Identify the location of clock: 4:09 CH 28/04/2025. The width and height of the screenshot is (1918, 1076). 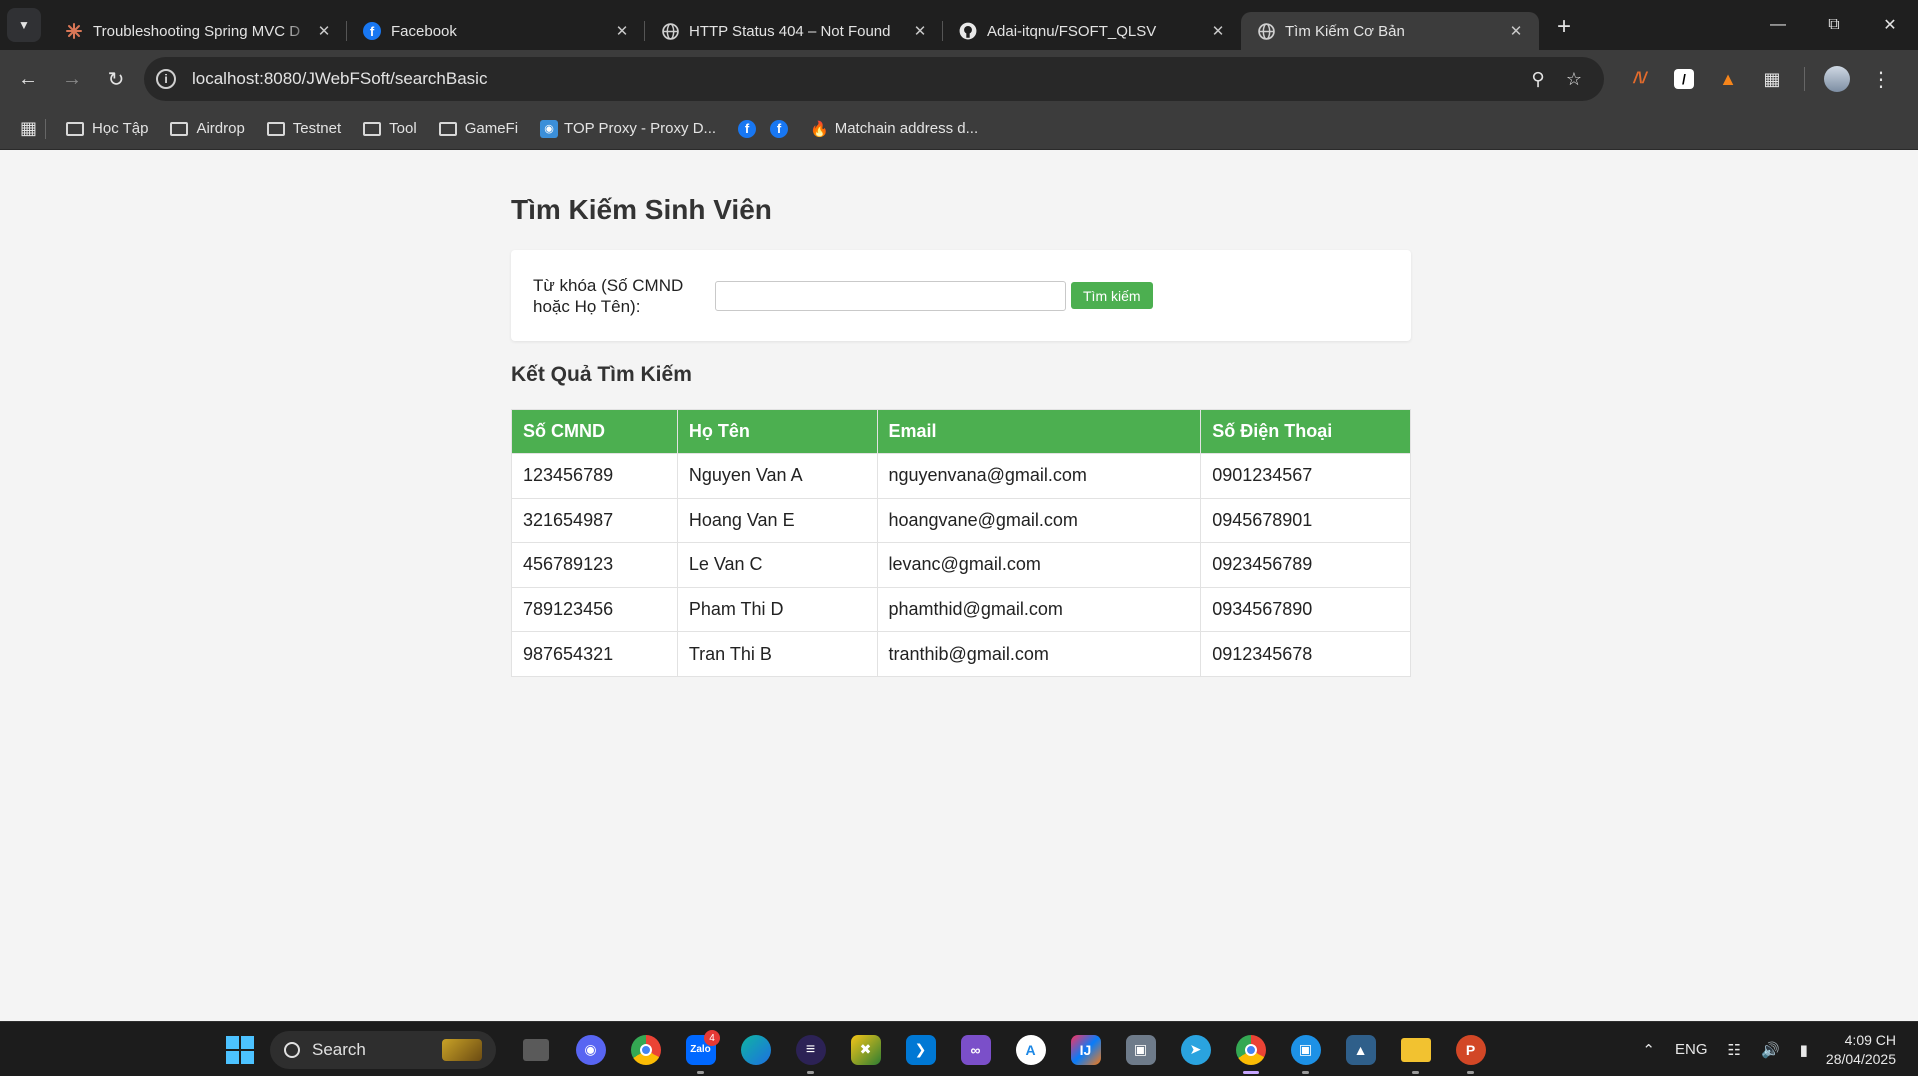
(1861, 1050).